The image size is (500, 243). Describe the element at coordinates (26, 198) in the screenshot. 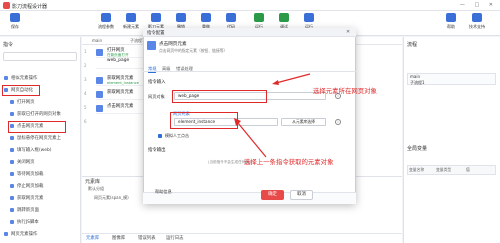

I see `tree-item: 获取网页元素` at that location.